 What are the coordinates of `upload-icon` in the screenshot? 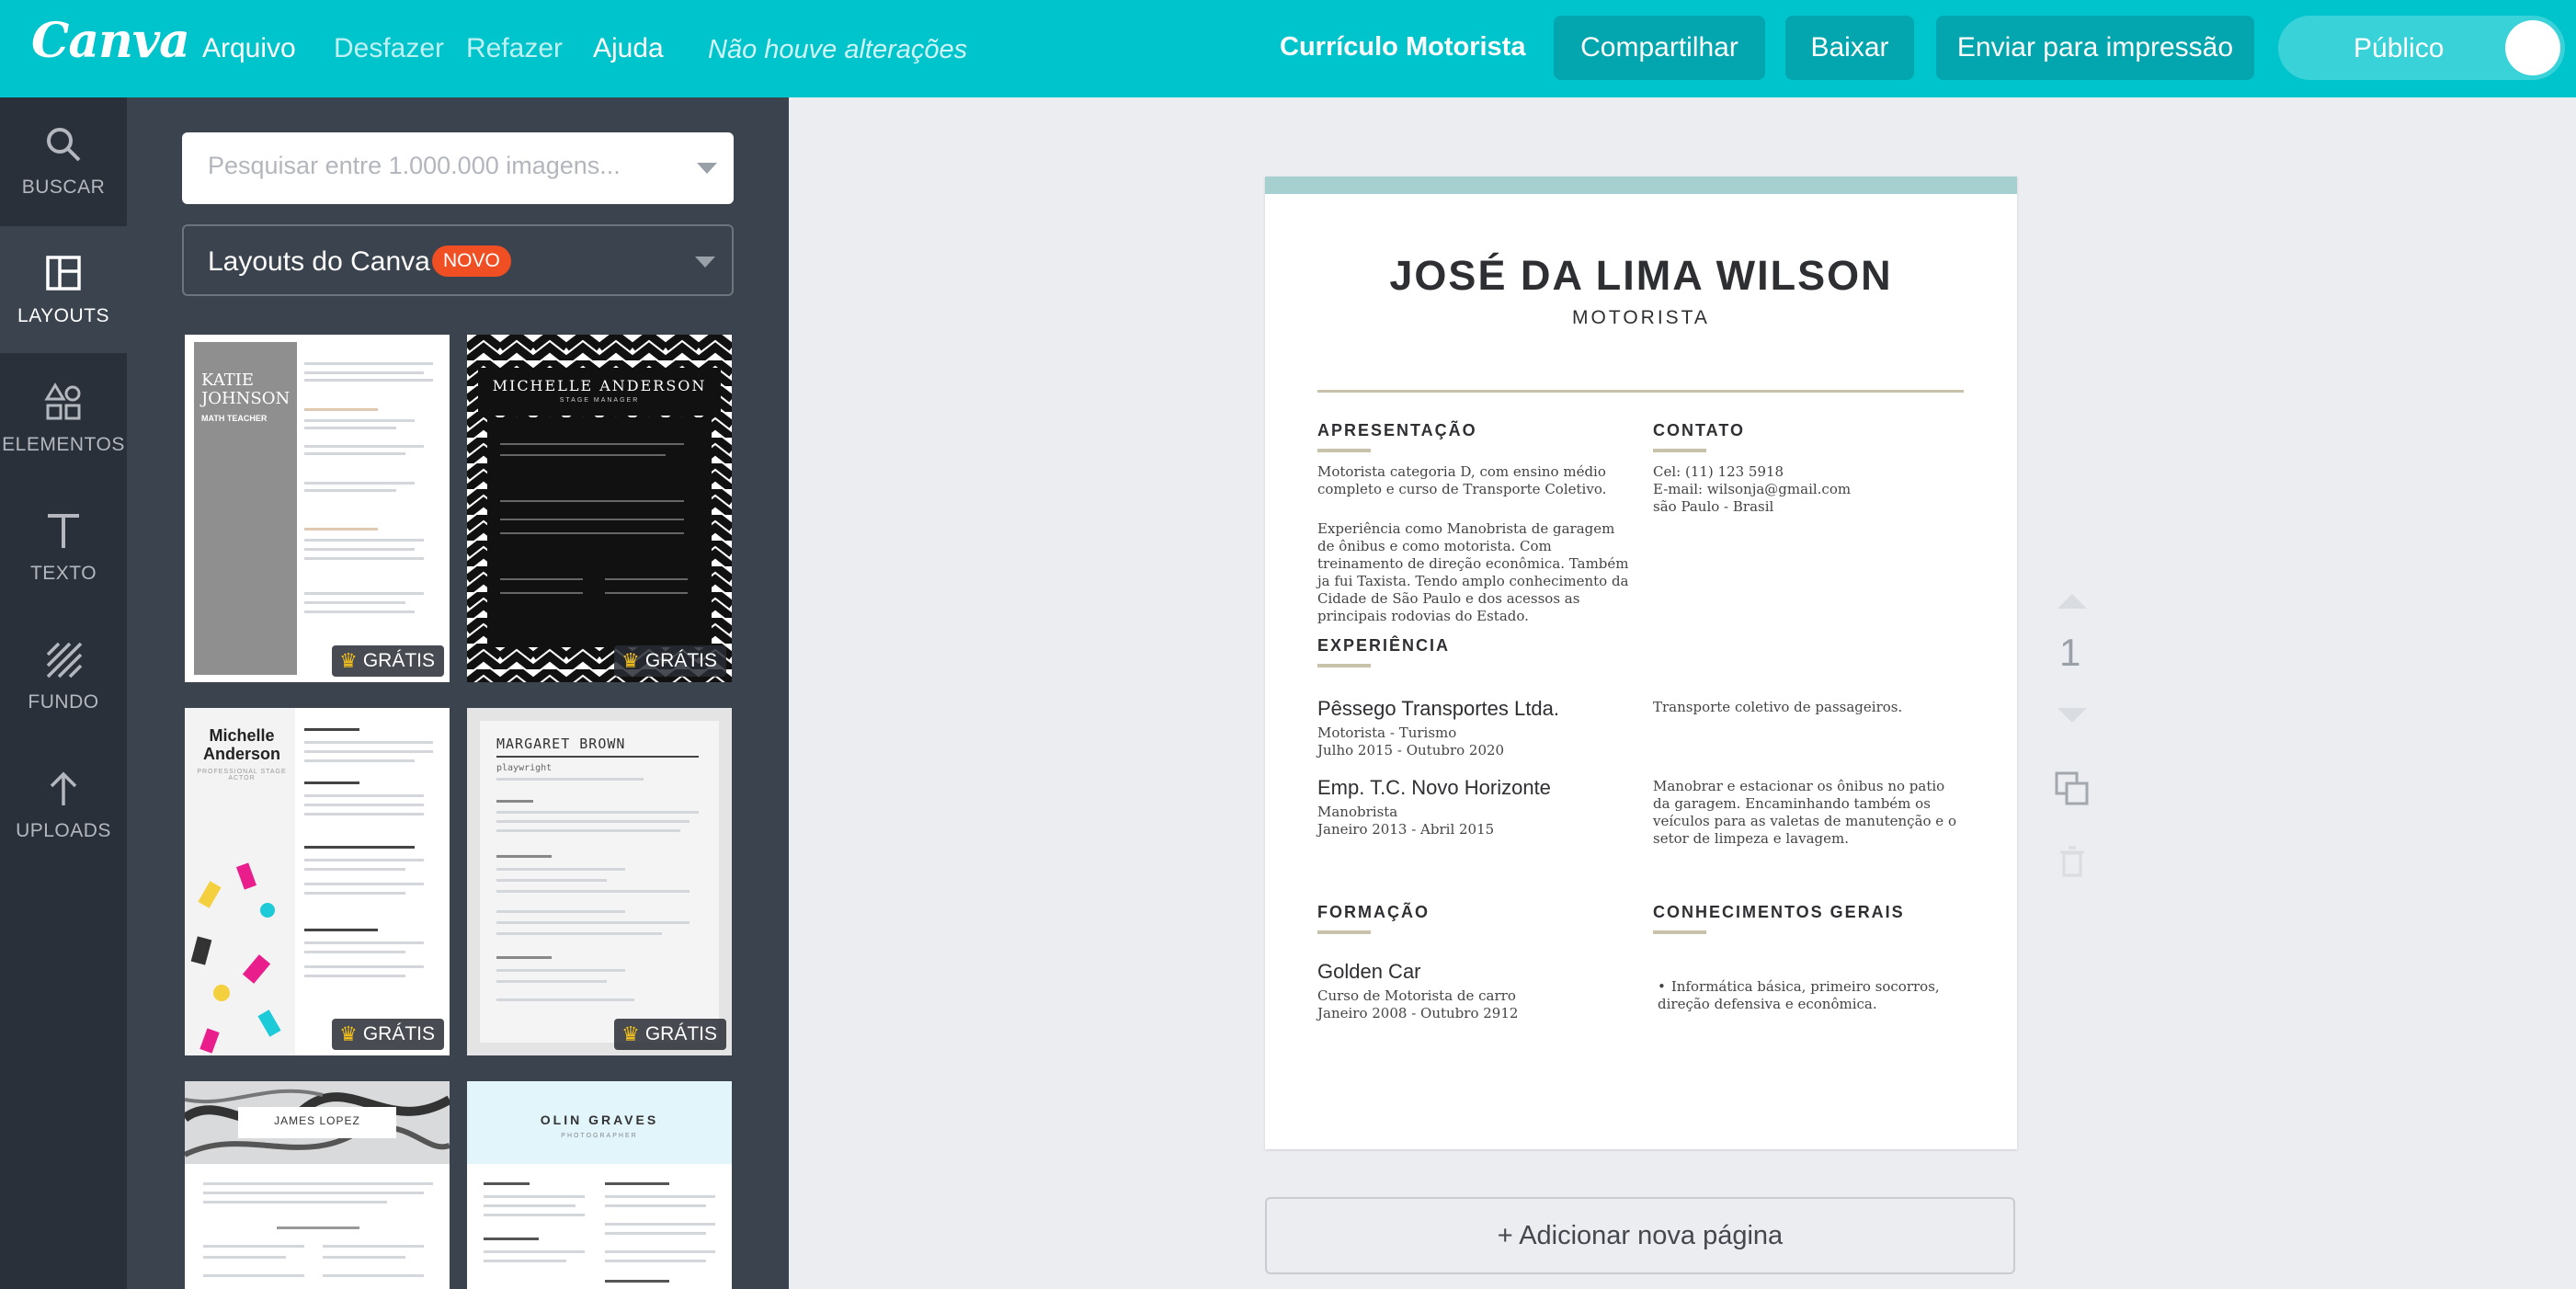 It's located at (63, 788).